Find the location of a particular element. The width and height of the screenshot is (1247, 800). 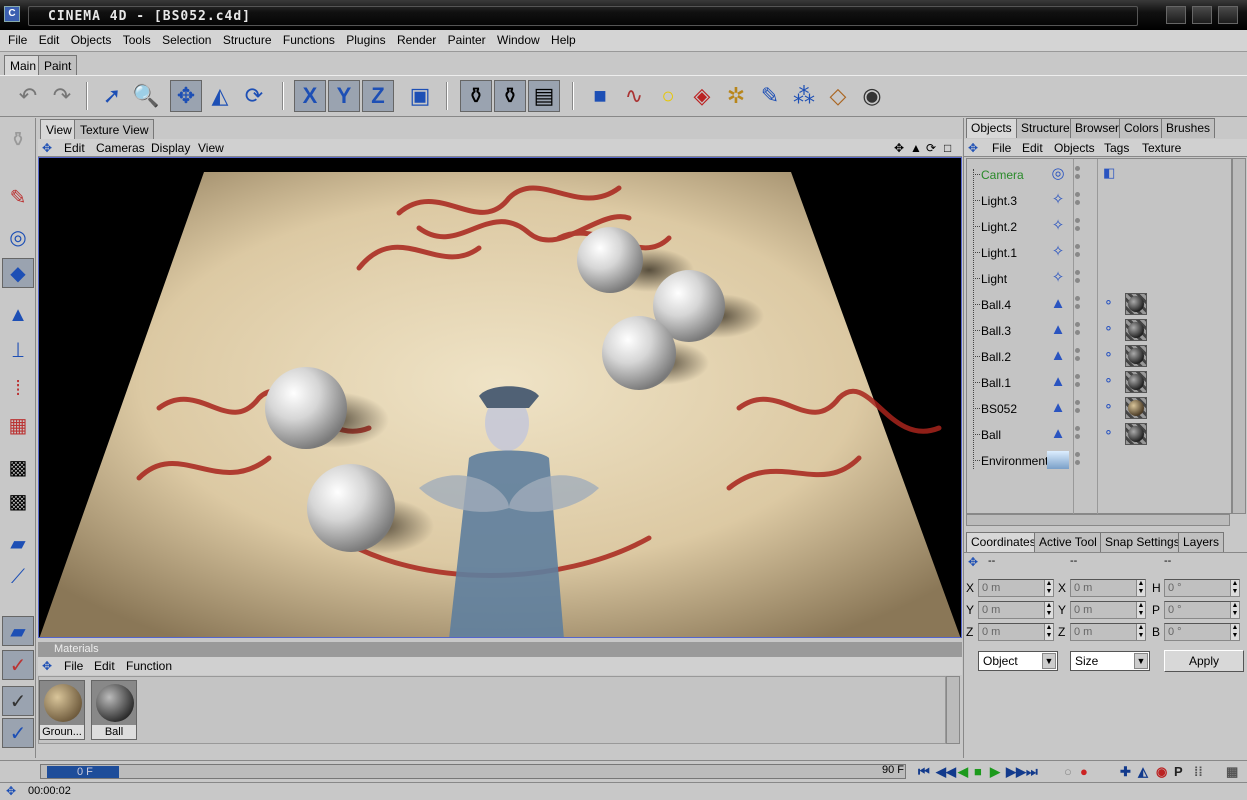

menu-render: Render is located at coordinates (416, 38).